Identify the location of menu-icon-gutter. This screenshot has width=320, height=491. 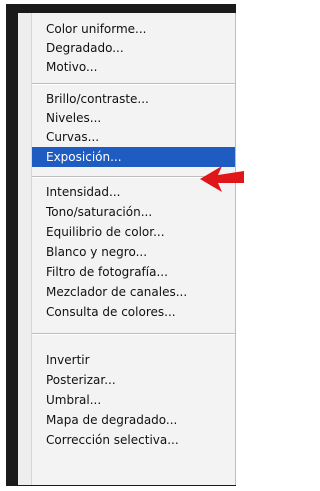
(25, 249).